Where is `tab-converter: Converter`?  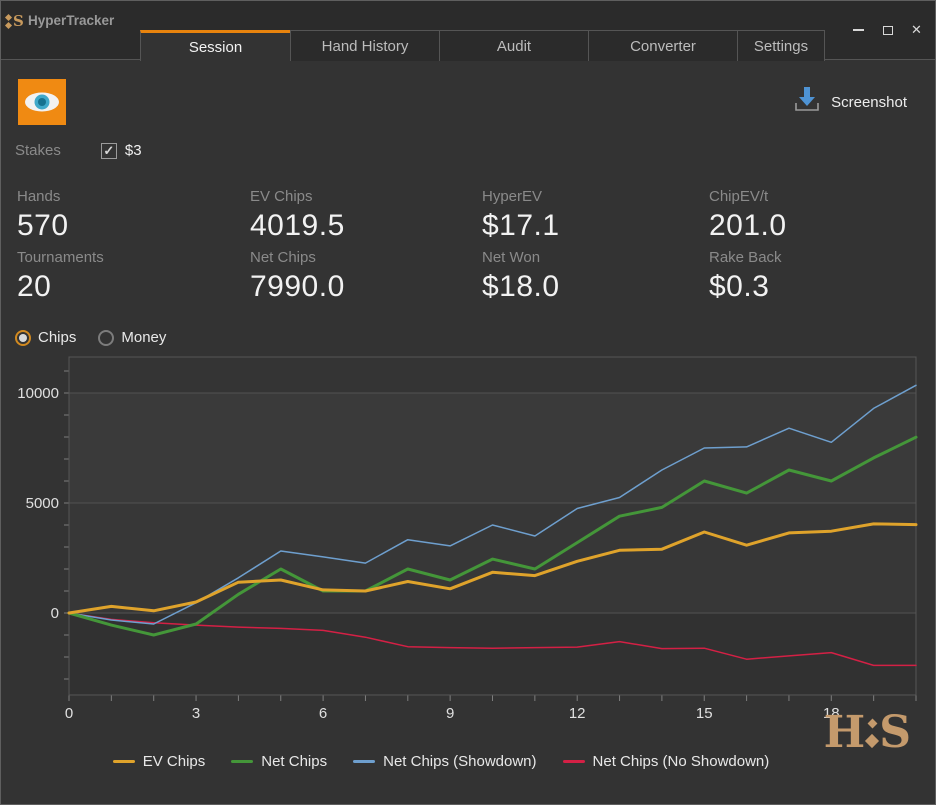 tab-converter: Converter is located at coordinates (663, 45).